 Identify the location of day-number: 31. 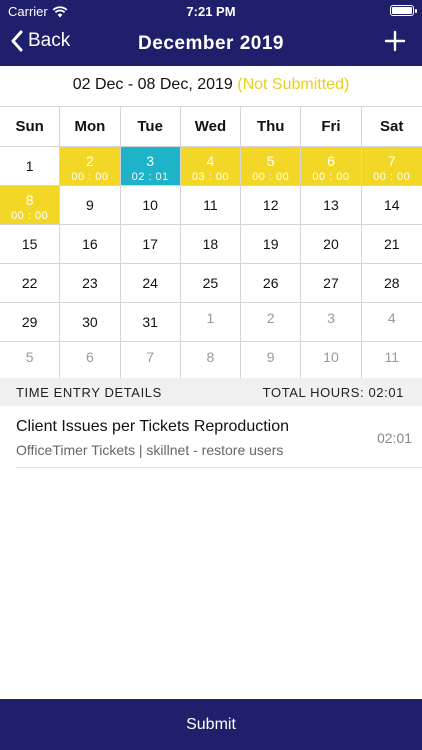
(150, 322).